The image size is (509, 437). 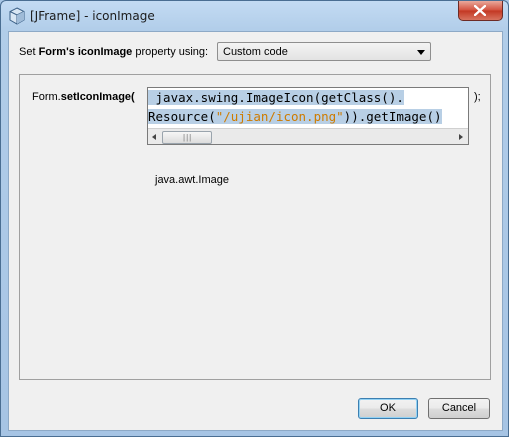 I want to click on close-button, so click(x=480, y=11).